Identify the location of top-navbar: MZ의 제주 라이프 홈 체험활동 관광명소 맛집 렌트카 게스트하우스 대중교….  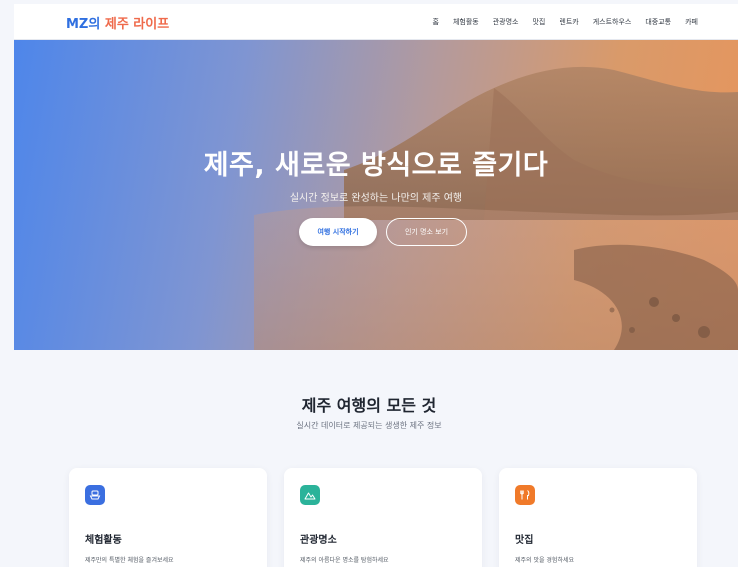
(376, 22).